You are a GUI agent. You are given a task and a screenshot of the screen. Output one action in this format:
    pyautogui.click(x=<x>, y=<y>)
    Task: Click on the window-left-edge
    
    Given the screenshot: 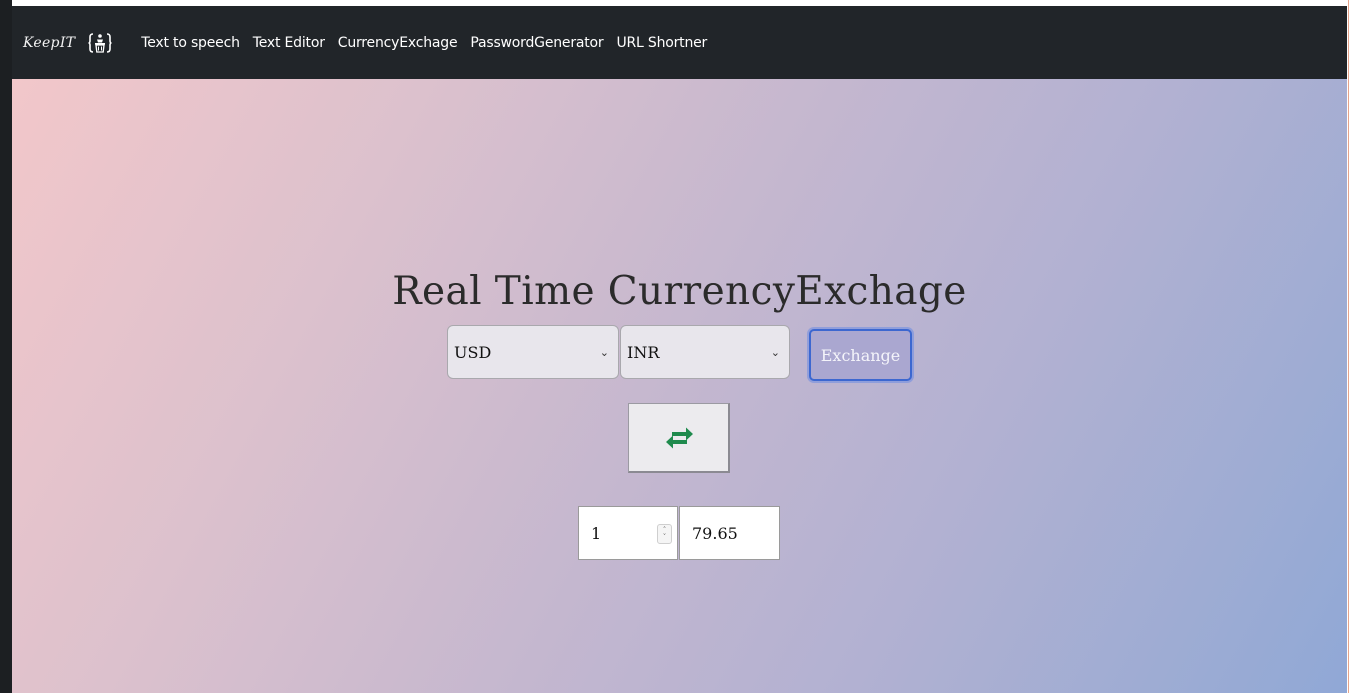 What is the action you would take?
    pyautogui.click(x=6, y=346)
    